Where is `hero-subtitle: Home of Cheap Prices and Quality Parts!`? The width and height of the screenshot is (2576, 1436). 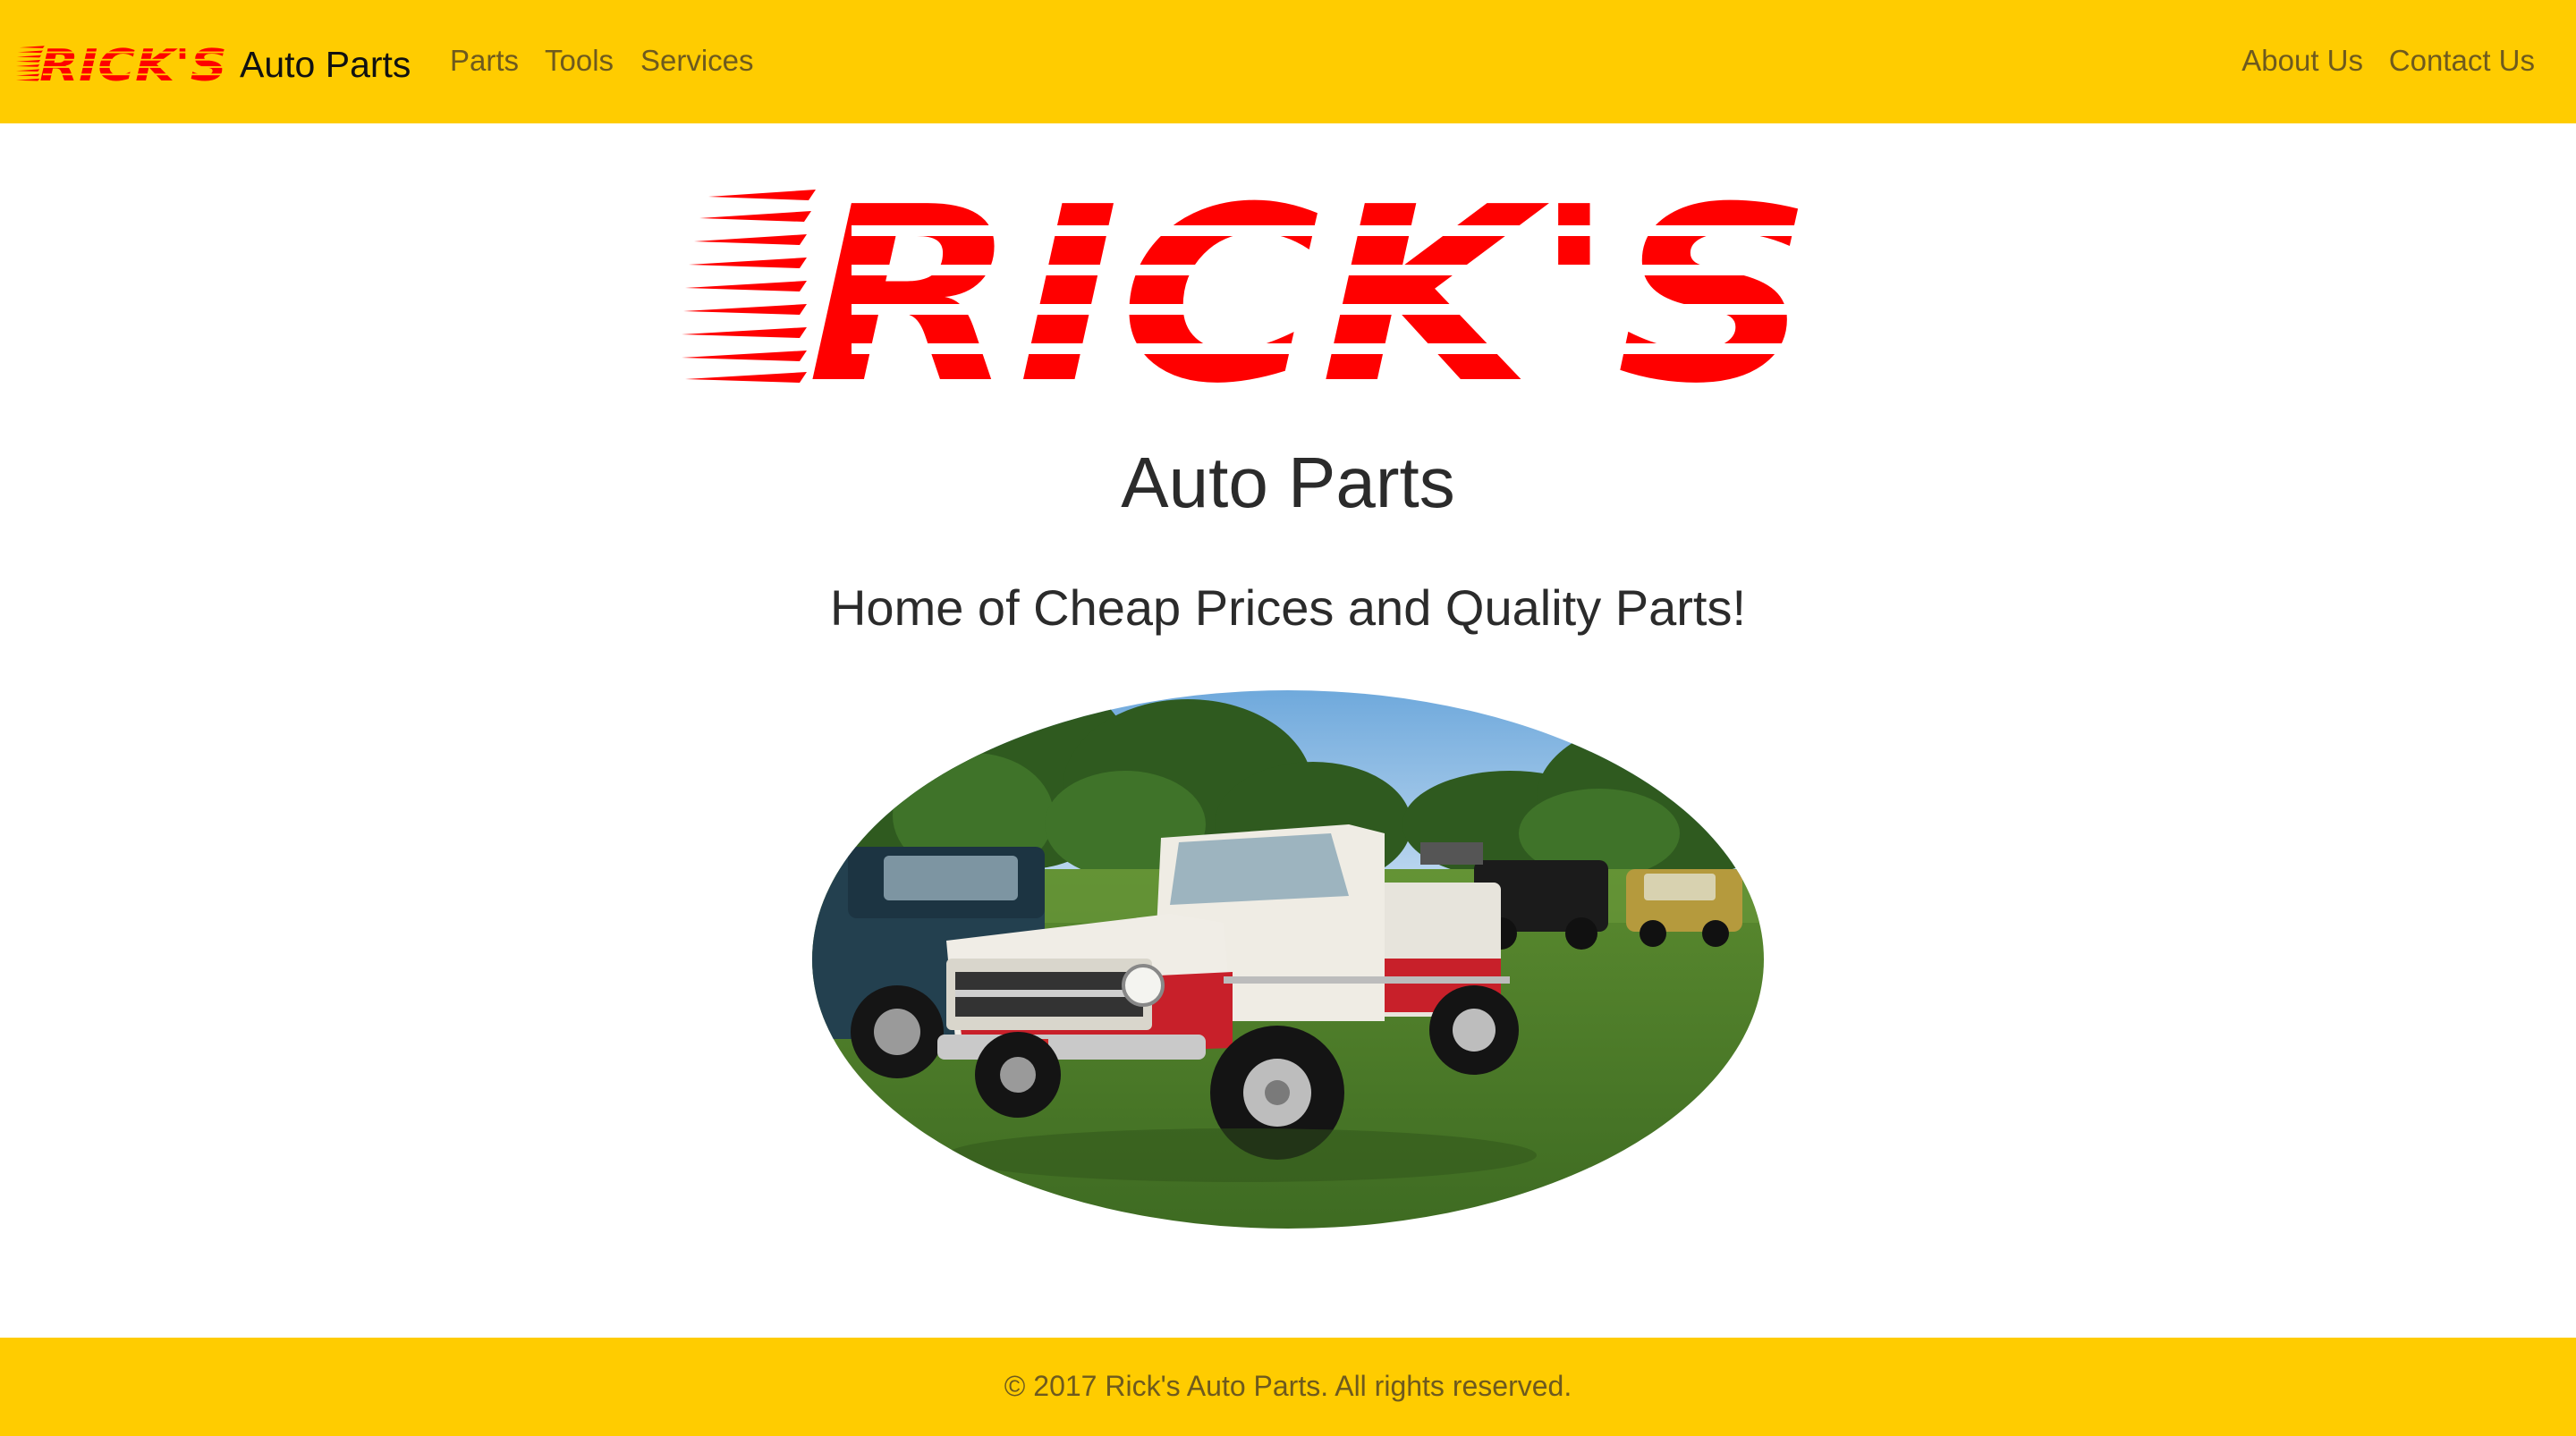 hero-subtitle: Home of Cheap Prices and Quality Parts! is located at coordinates (1288, 607).